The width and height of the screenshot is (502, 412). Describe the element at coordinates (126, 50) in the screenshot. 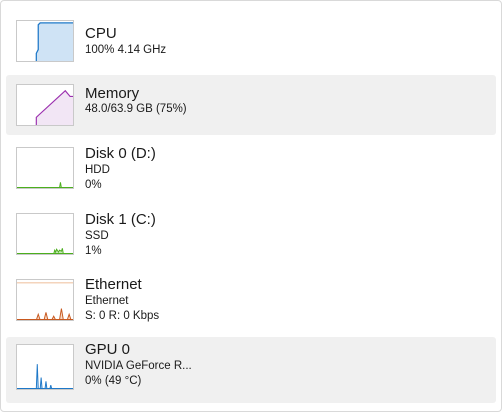

I see `perf-item-detail: 100% 4.14 GHz` at that location.